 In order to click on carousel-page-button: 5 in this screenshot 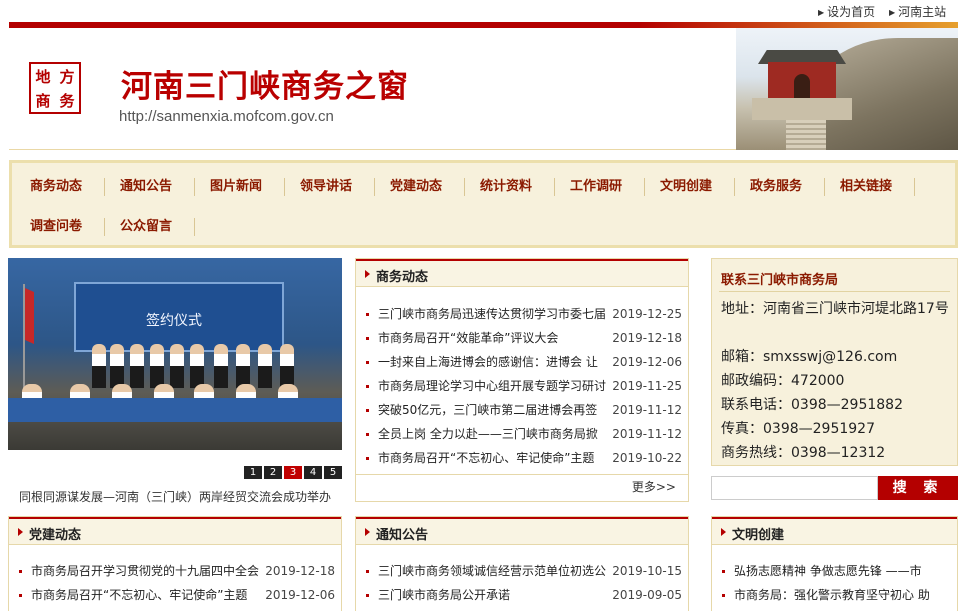, I will do `click(333, 472)`.